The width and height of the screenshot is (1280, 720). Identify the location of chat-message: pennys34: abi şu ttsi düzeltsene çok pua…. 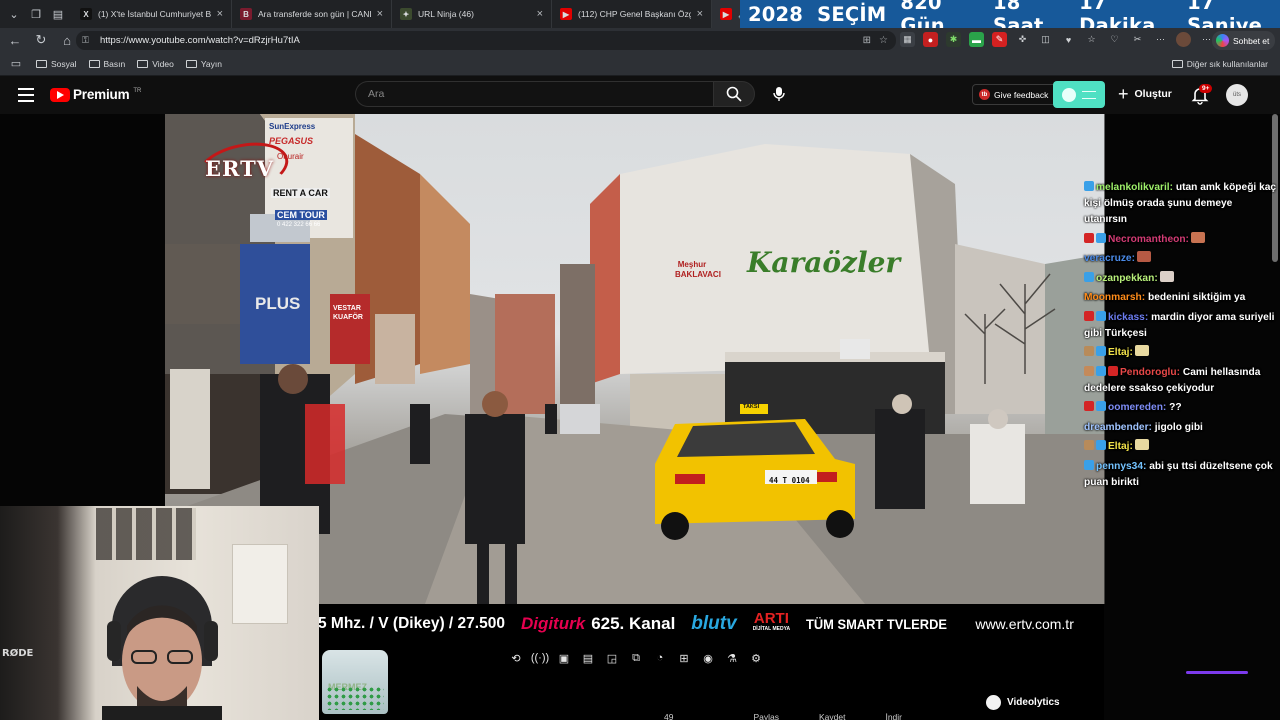
(1181, 475).